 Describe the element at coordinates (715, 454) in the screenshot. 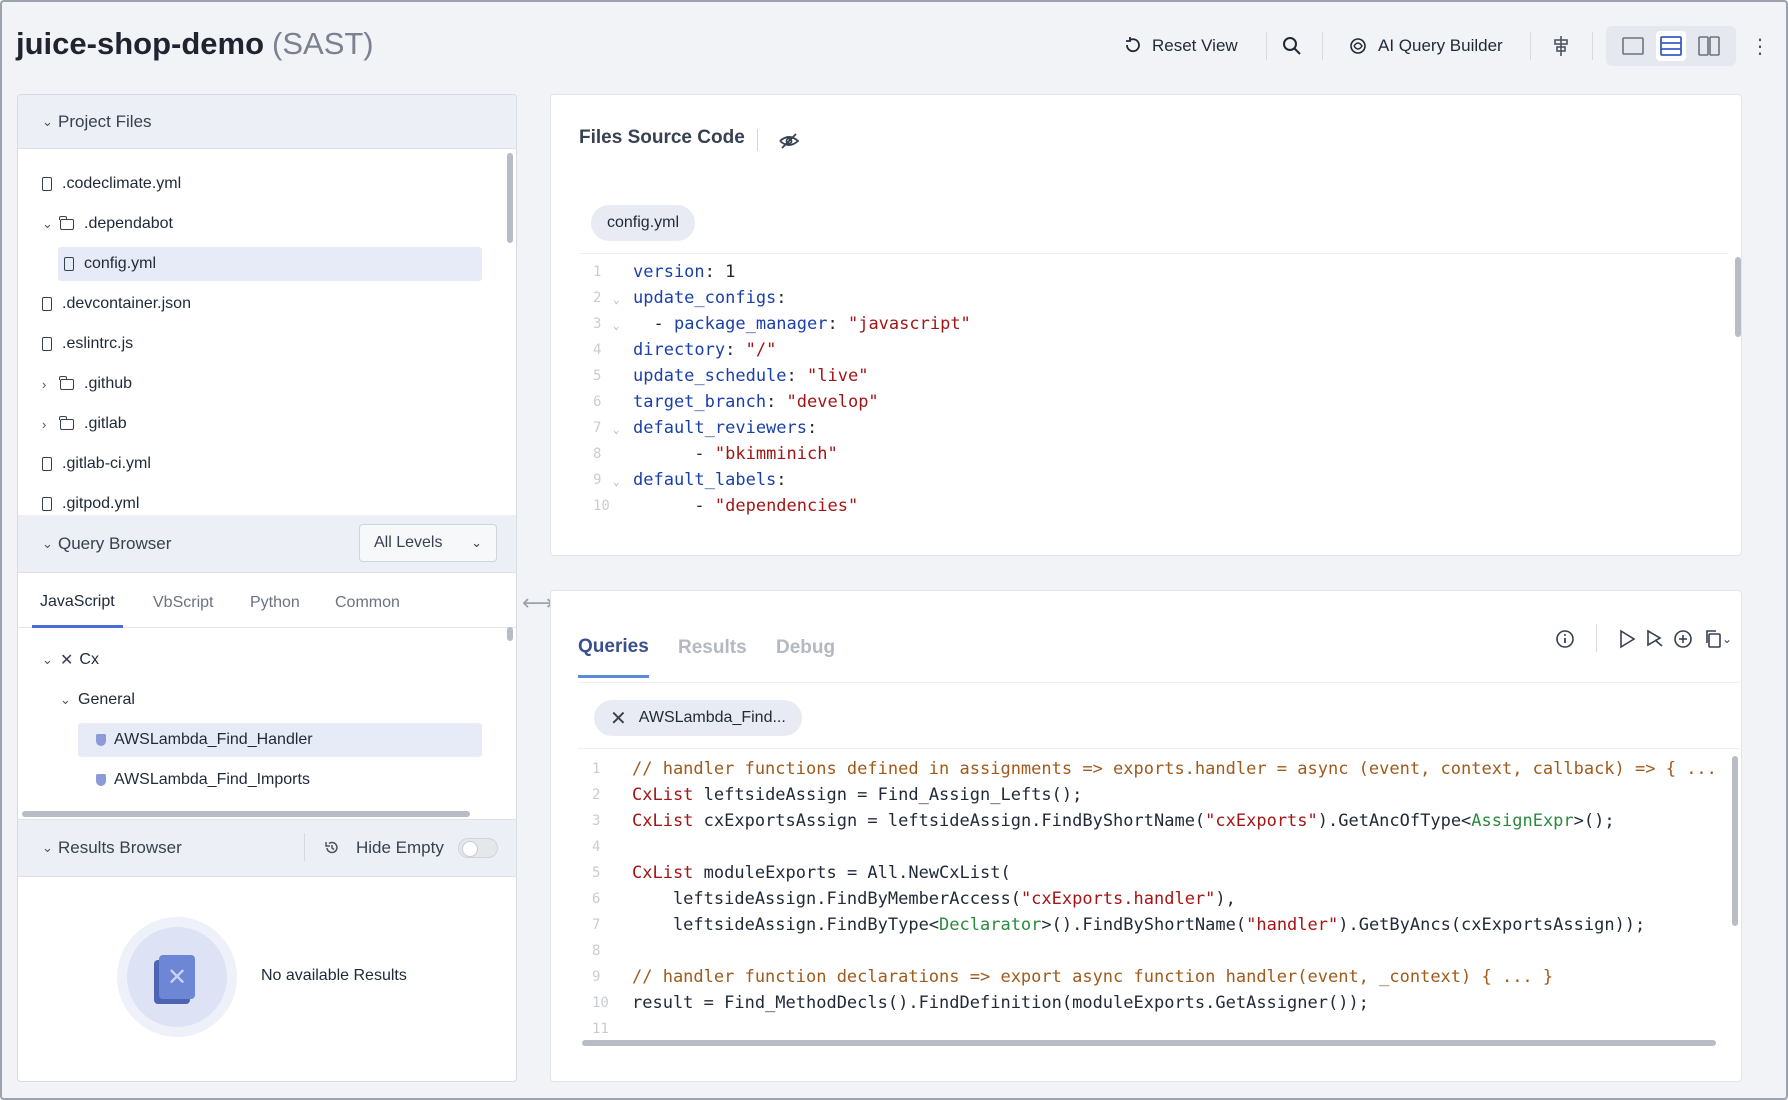

I see `code-line: 8 - "bkimminich"` at that location.